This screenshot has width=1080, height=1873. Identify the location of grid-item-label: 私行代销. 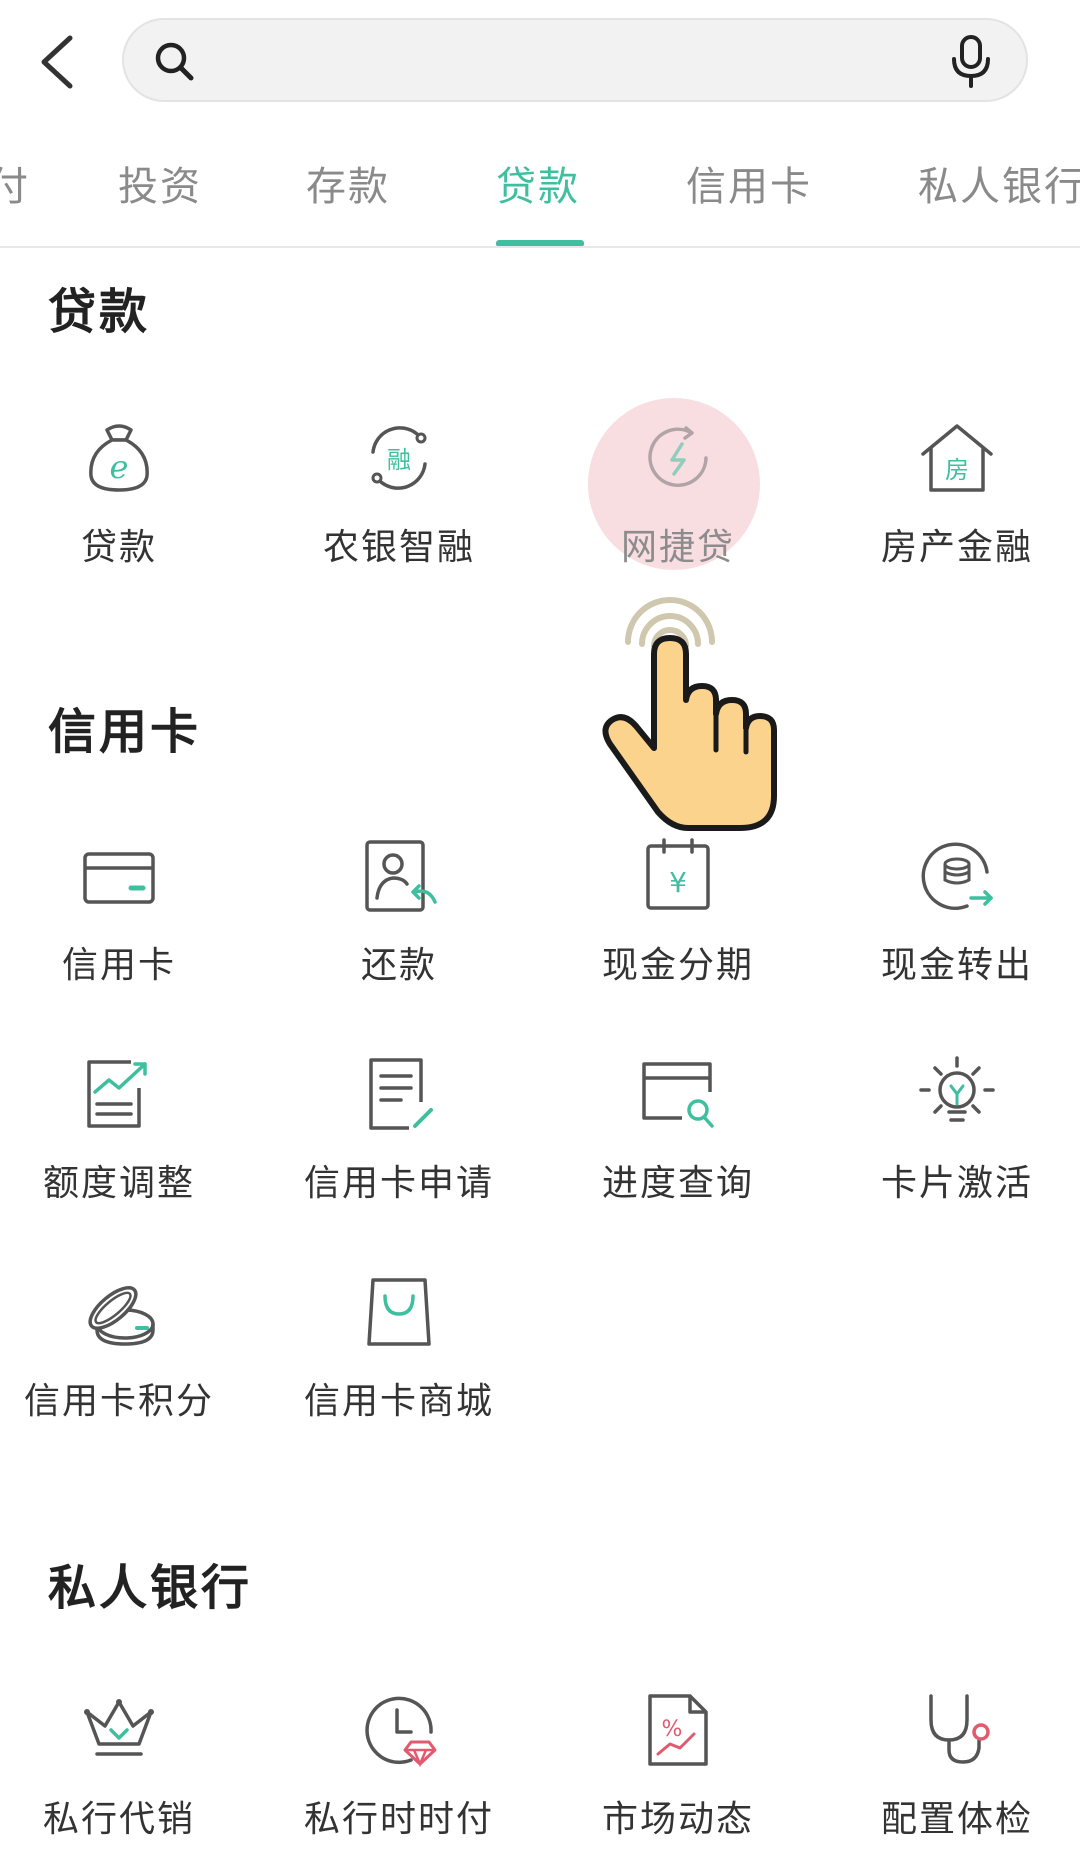
(118, 1819).